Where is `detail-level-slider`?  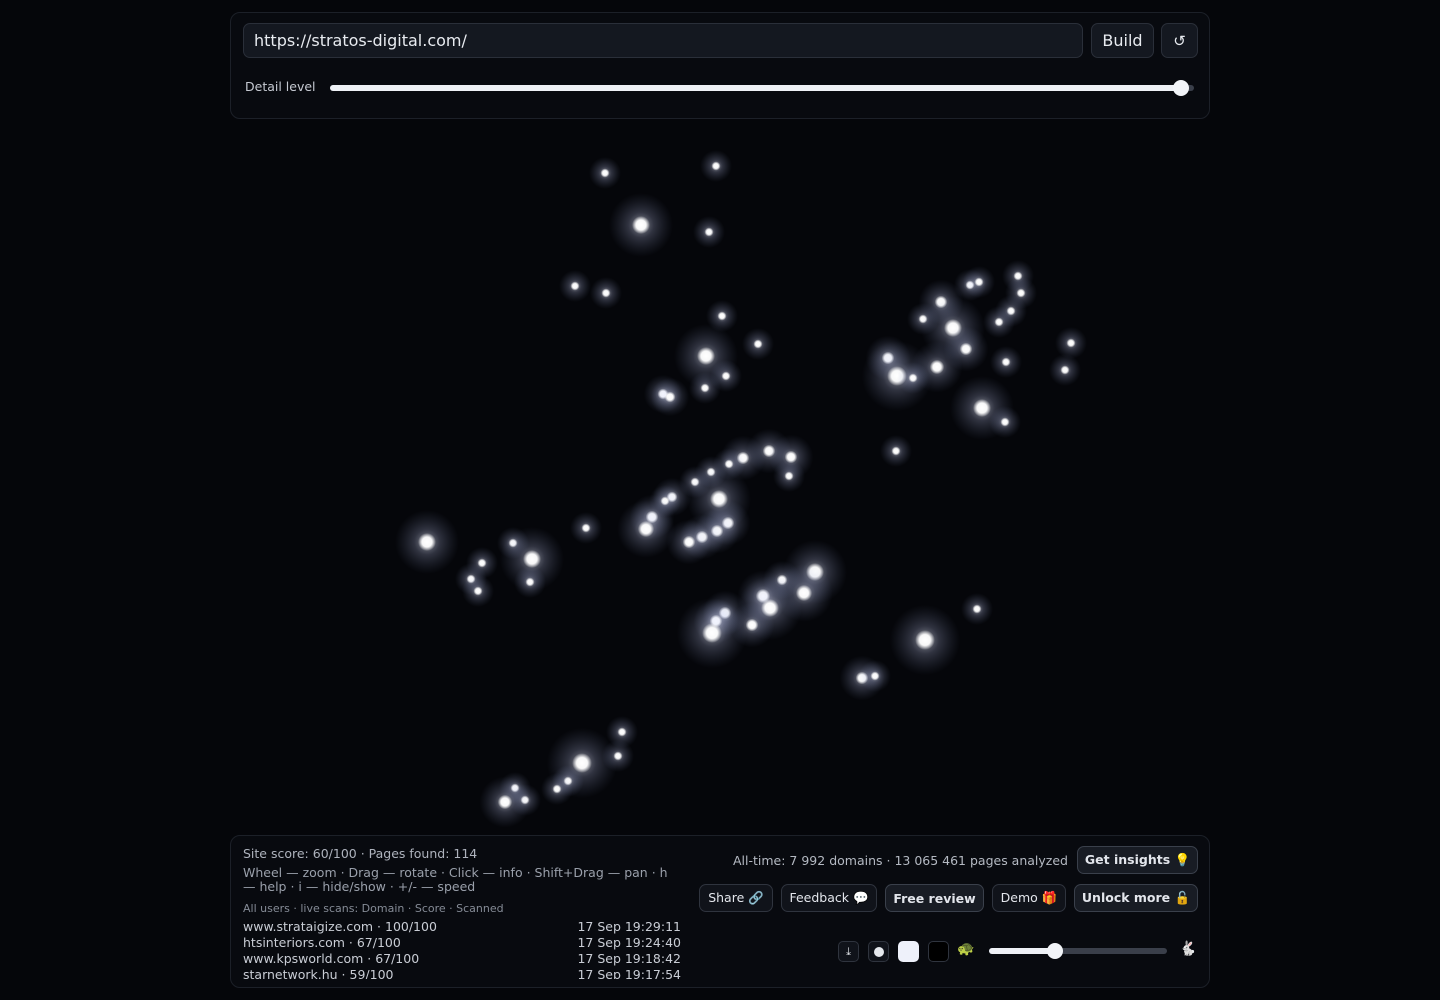 detail-level-slider is located at coordinates (762, 88).